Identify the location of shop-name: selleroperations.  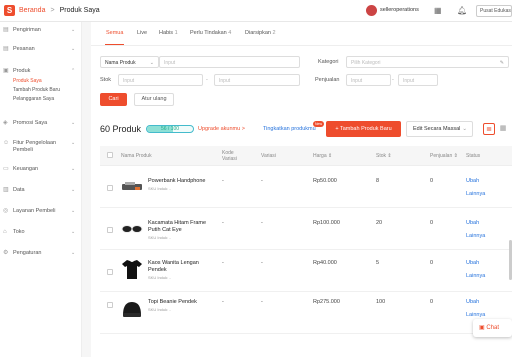
(399, 10).